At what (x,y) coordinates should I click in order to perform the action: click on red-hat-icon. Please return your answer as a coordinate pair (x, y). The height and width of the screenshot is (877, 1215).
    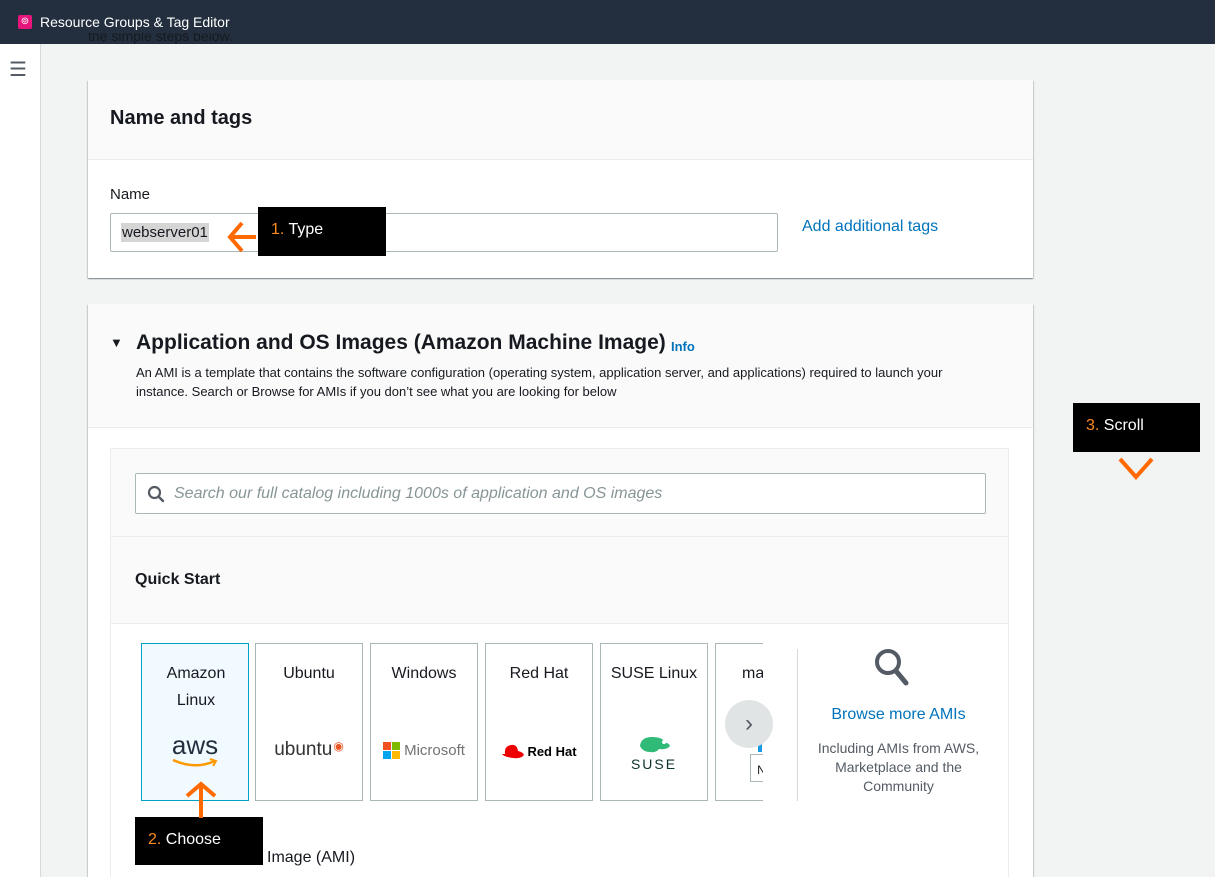
    Looking at the image, I should click on (513, 751).